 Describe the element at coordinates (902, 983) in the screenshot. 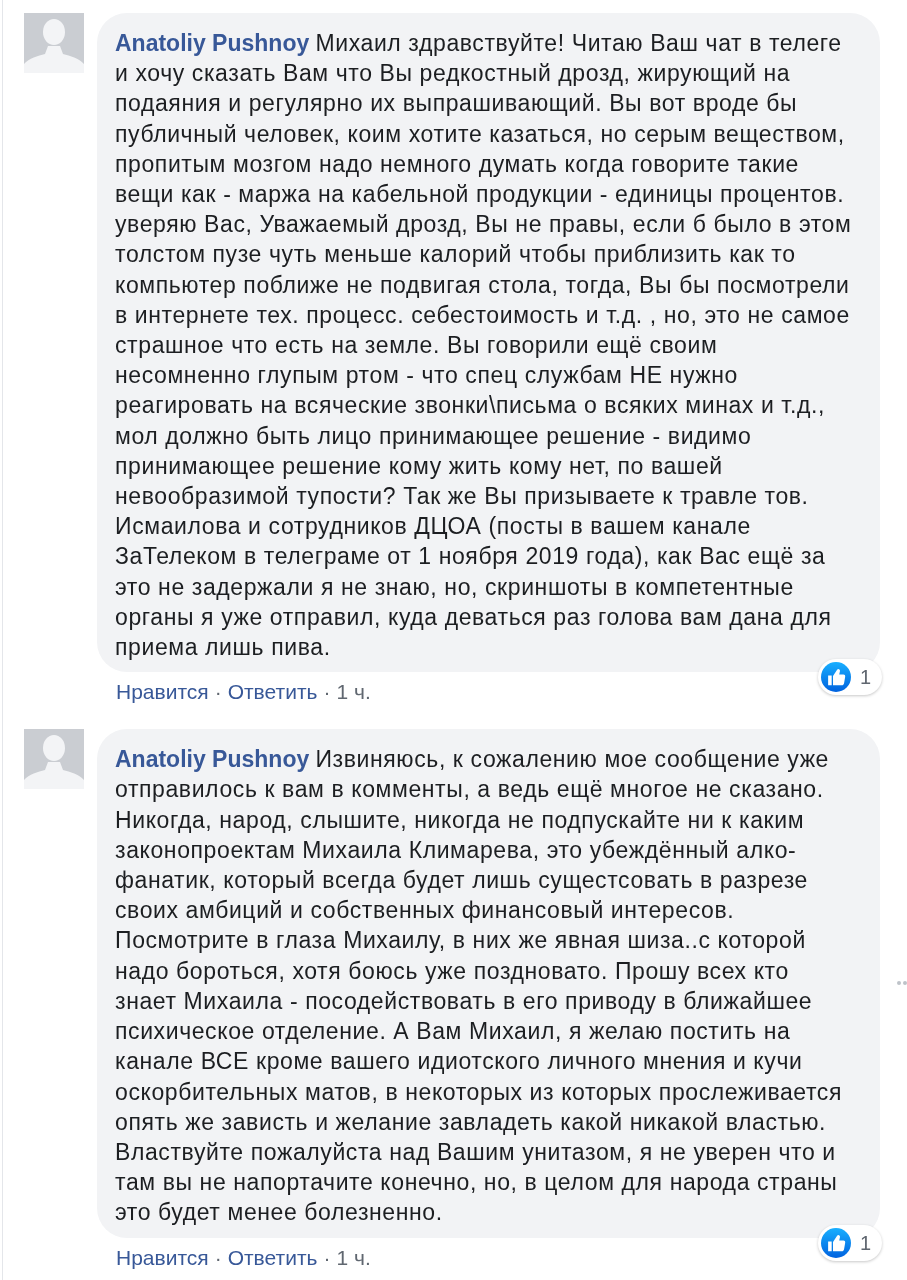

I see `ellipsis-icon` at that location.